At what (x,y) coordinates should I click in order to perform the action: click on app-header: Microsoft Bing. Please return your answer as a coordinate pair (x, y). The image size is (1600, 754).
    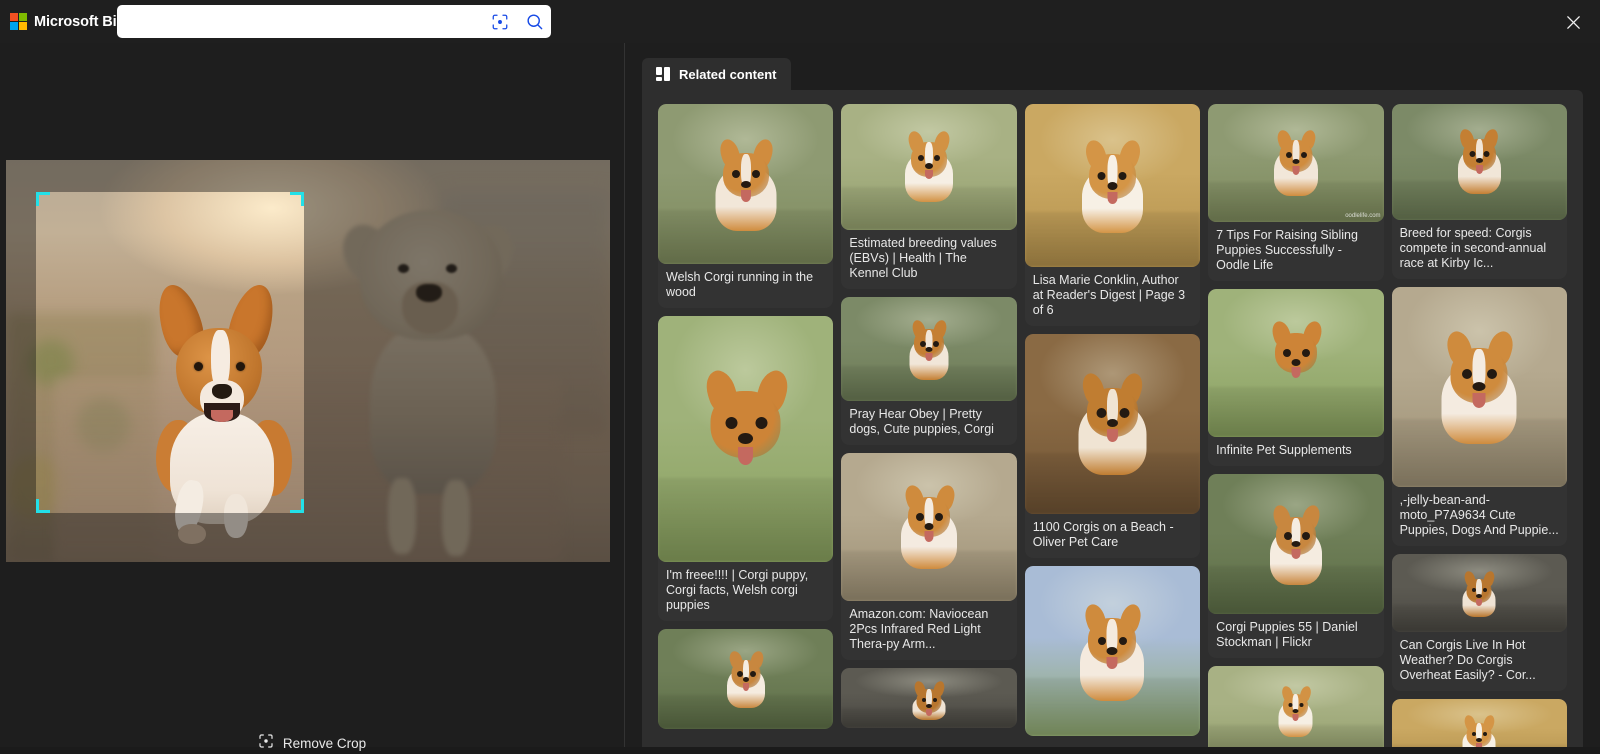
    Looking at the image, I should click on (800, 21).